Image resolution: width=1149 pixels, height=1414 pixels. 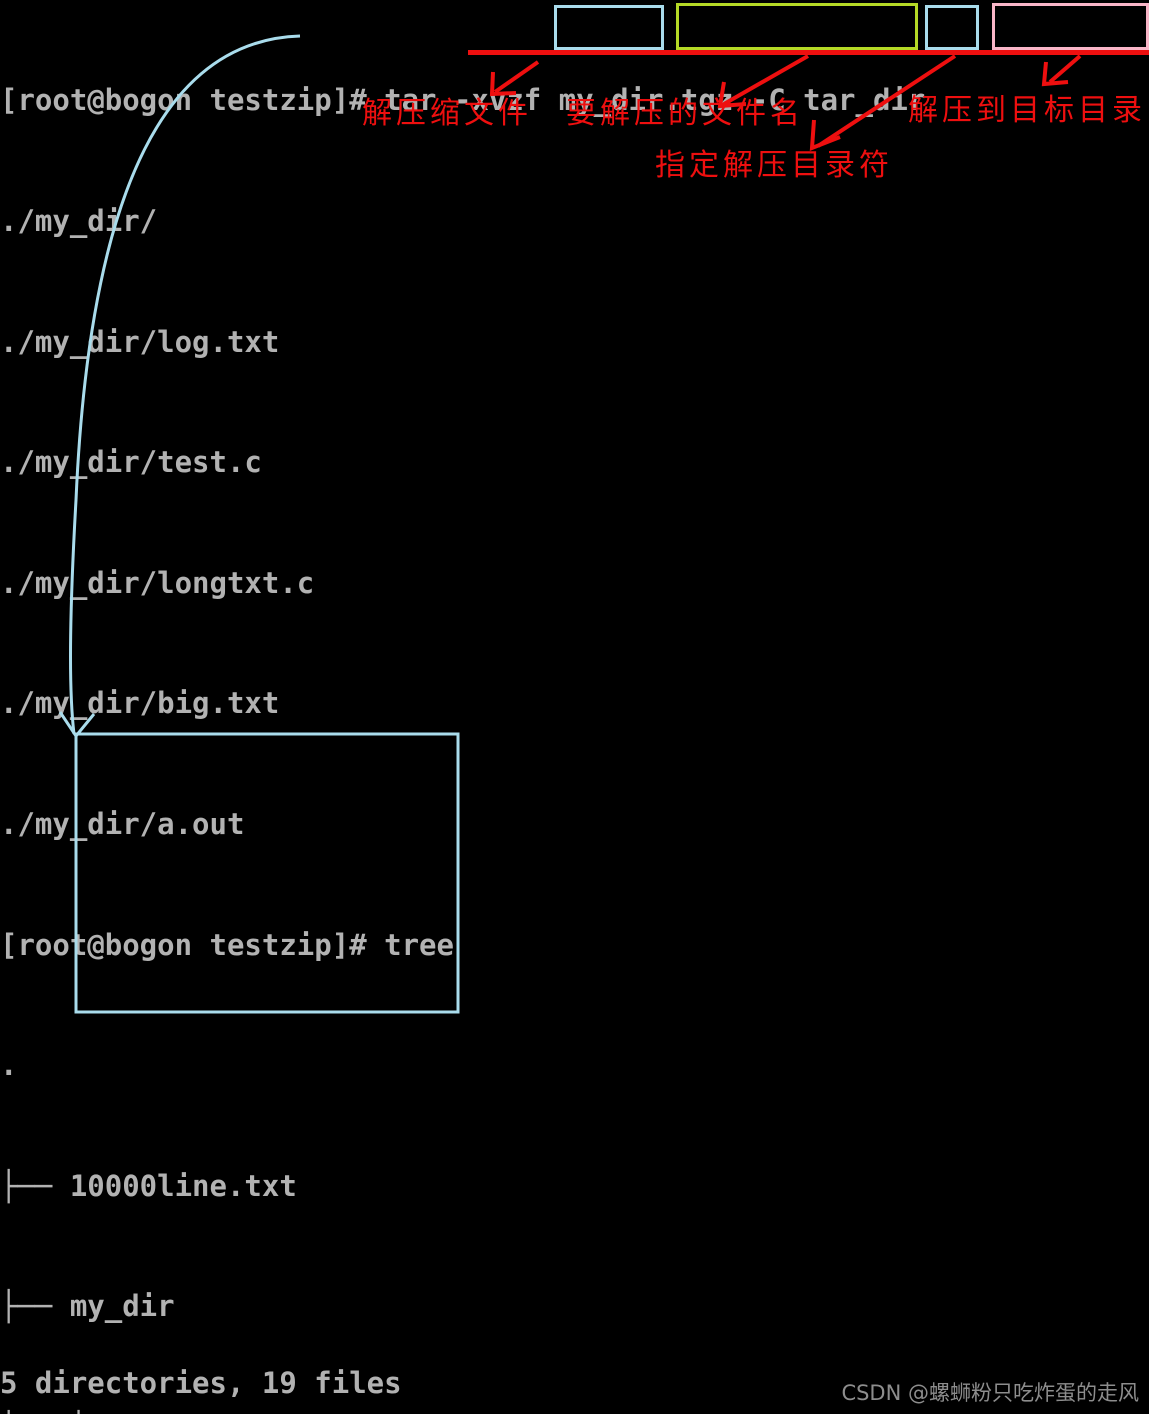 What do you see at coordinates (140, 703) in the screenshot?
I see `terminal-line-out-4: ./my_dir/big.txt` at bounding box center [140, 703].